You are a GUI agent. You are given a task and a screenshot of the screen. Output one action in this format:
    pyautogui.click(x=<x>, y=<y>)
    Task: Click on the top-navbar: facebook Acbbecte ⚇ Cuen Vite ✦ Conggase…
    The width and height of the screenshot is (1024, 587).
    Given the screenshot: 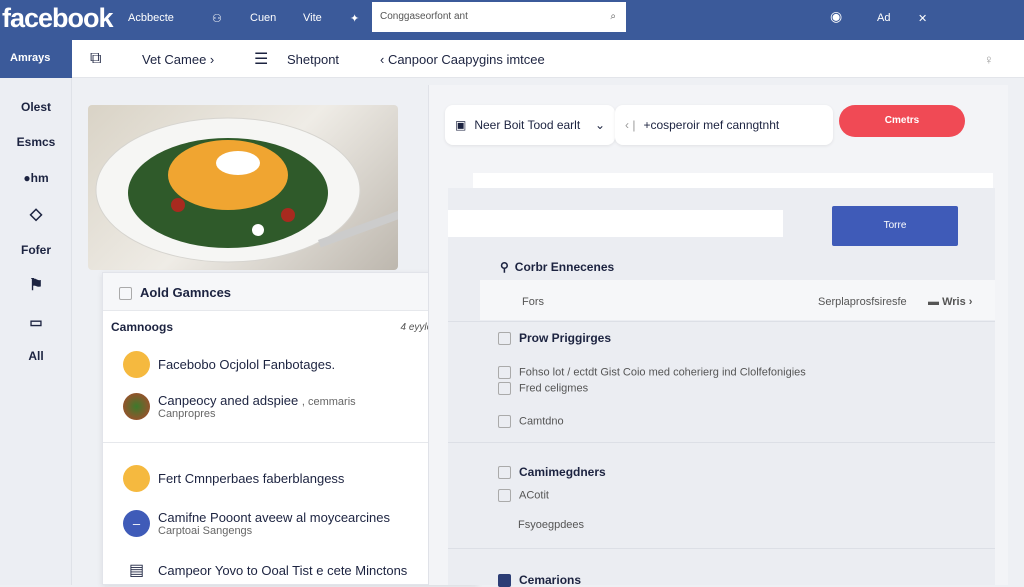 What is the action you would take?
    pyautogui.click(x=512, y=20)
    